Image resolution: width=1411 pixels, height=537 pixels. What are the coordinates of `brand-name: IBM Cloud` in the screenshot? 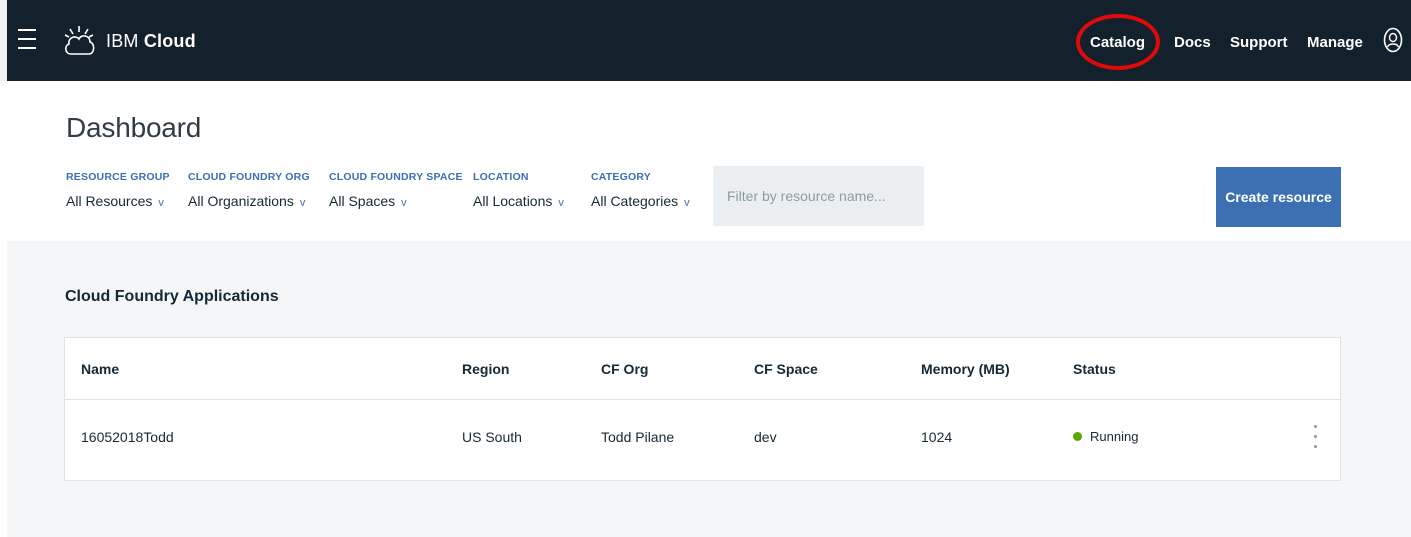 It's located at (151, 41).